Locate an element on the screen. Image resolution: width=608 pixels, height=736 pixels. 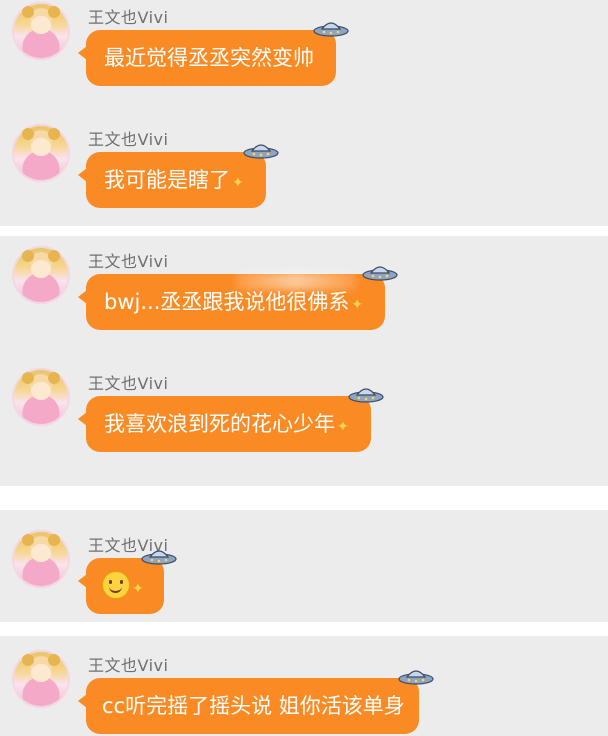
message-bubble: 我喜欢浪到死的花心少年 ✦ is located at coordinates (231, 420).